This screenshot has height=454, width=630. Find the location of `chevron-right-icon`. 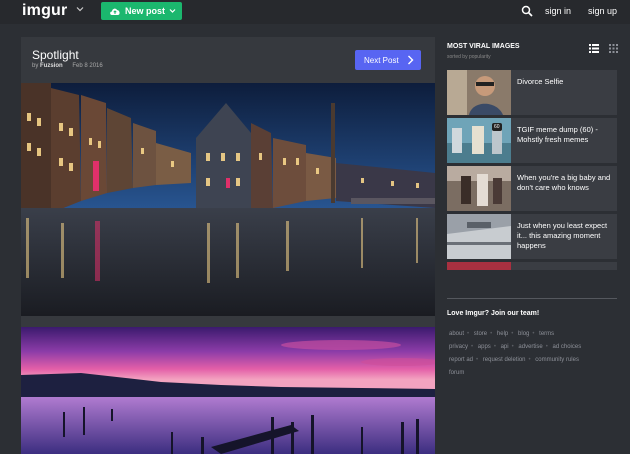

chevron-right-icon is located at coordinates (411, 60).